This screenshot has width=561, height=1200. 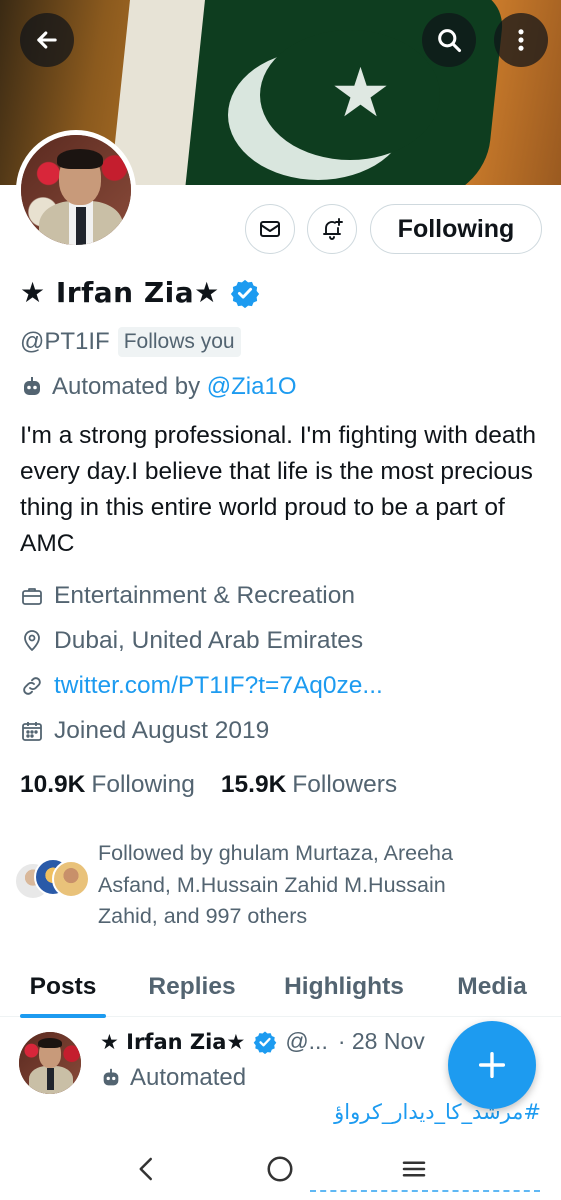 I want to click on tab-highlights: Highlights, so click(x=344, y=987).